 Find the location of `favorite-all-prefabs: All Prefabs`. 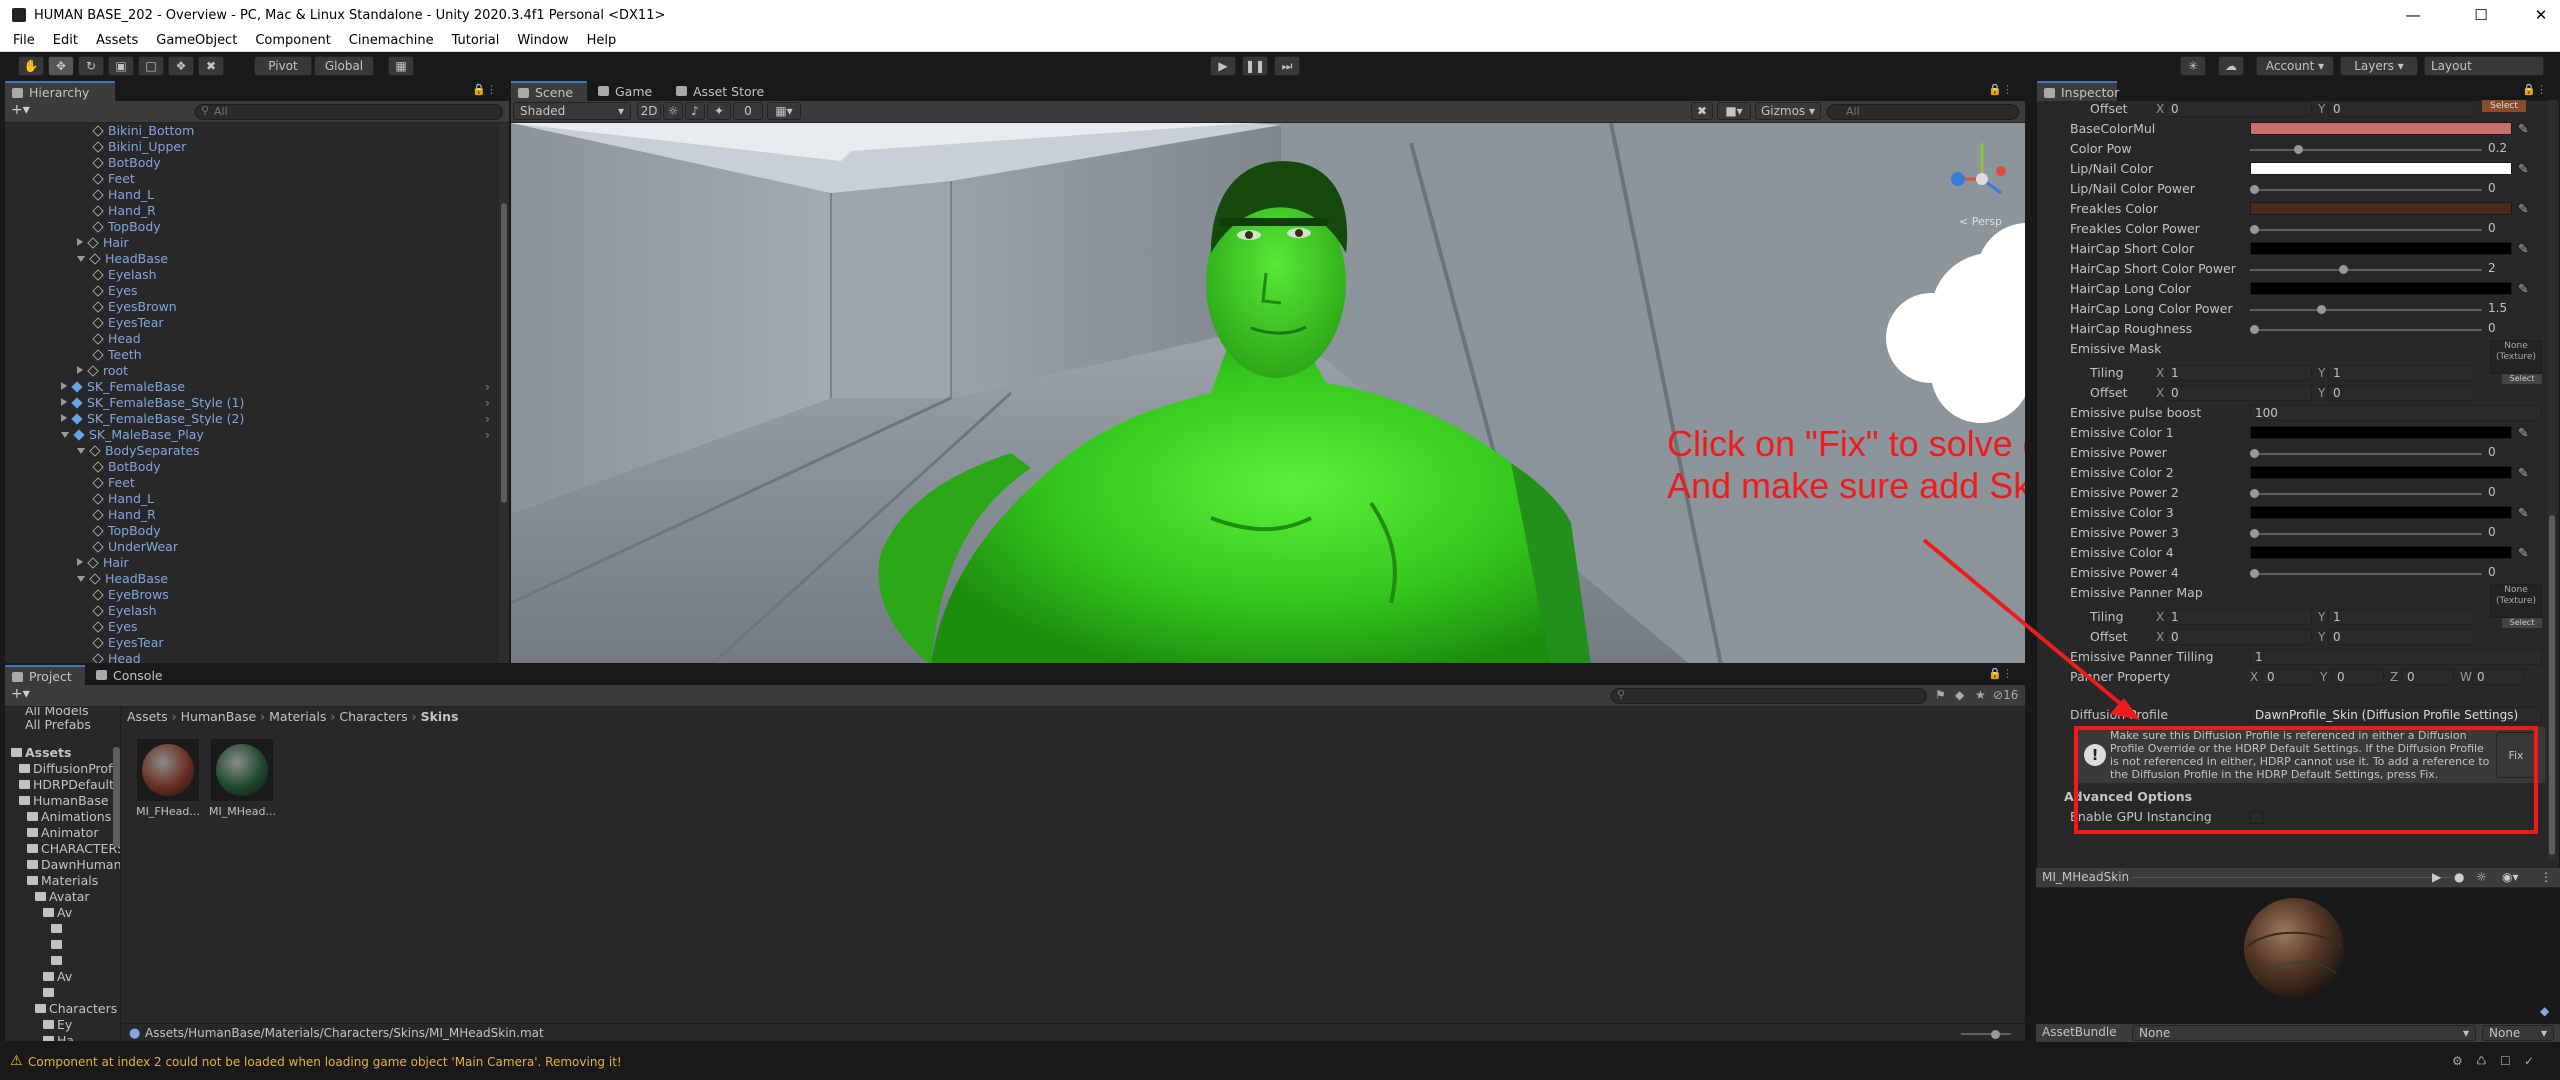

favorite-all-prefabs: All Prefabs is located at coordinates (58, 725).